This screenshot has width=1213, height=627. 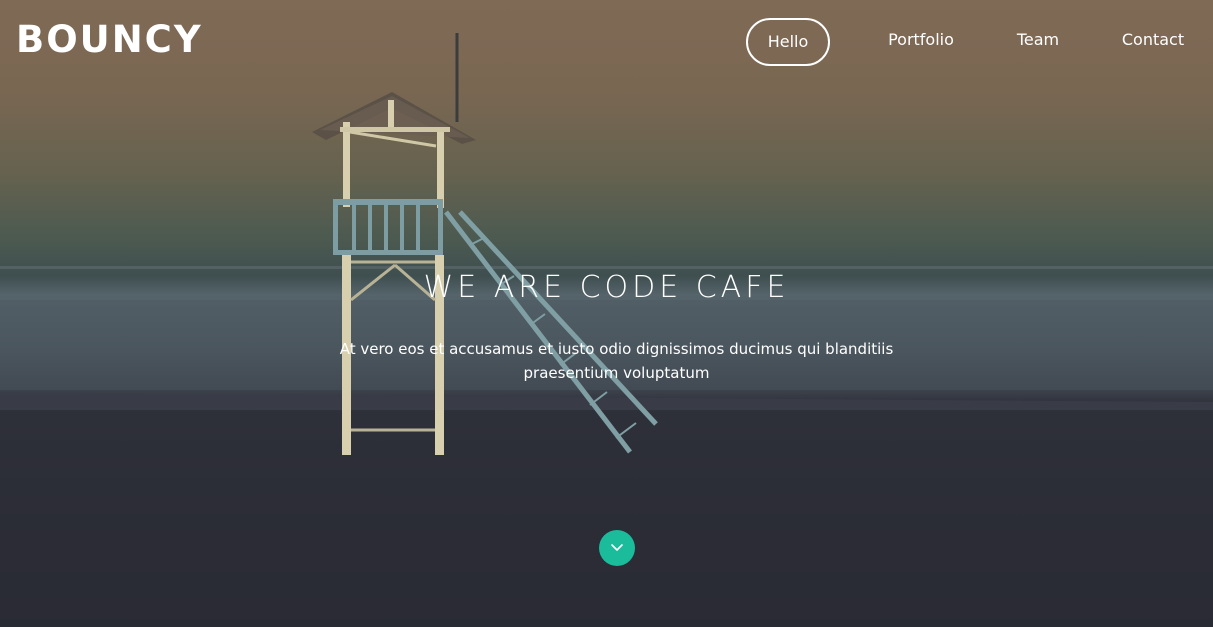 What do you see at coordinates (1153, 42) in the screenshot?
I see `nav-item-contact: Contact` at bounding box center [1153, 42].